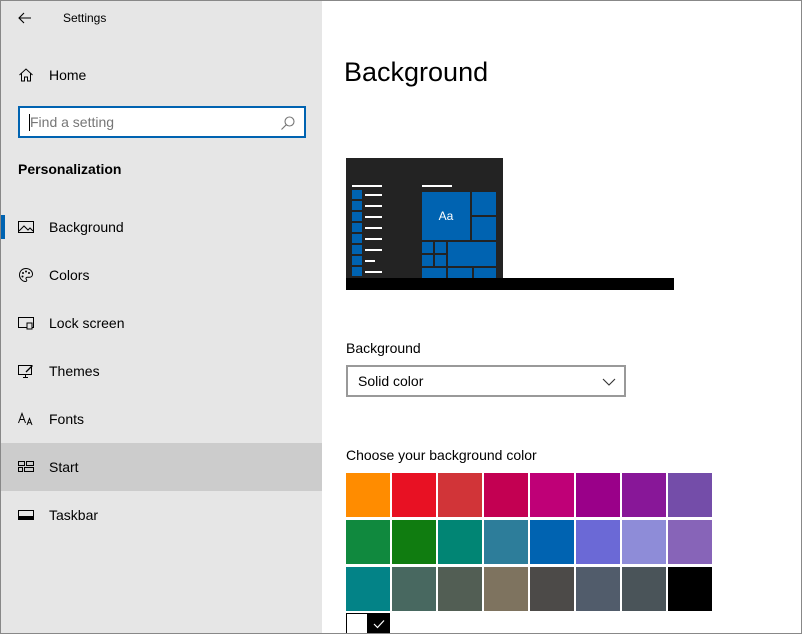 This screenshot has height=634, width=802. What do you see at coordinates (74, 371) in the screenshot?
I see `sidebar-item-label: Themes` at bounding box center [74, 371].